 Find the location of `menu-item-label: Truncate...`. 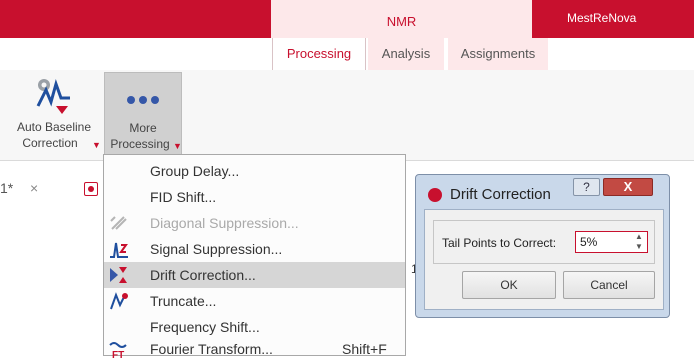

menu-item-label: Truncate... is located at coordinates (183, 301).